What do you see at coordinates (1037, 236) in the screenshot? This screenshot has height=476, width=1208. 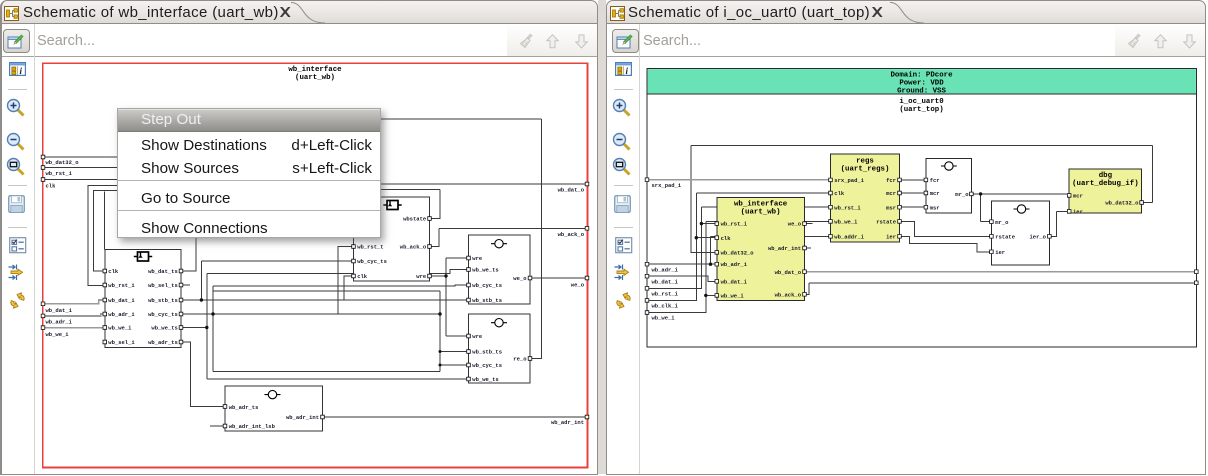 I see `svg-text: ier_o` at bounding box center [1037, 236].